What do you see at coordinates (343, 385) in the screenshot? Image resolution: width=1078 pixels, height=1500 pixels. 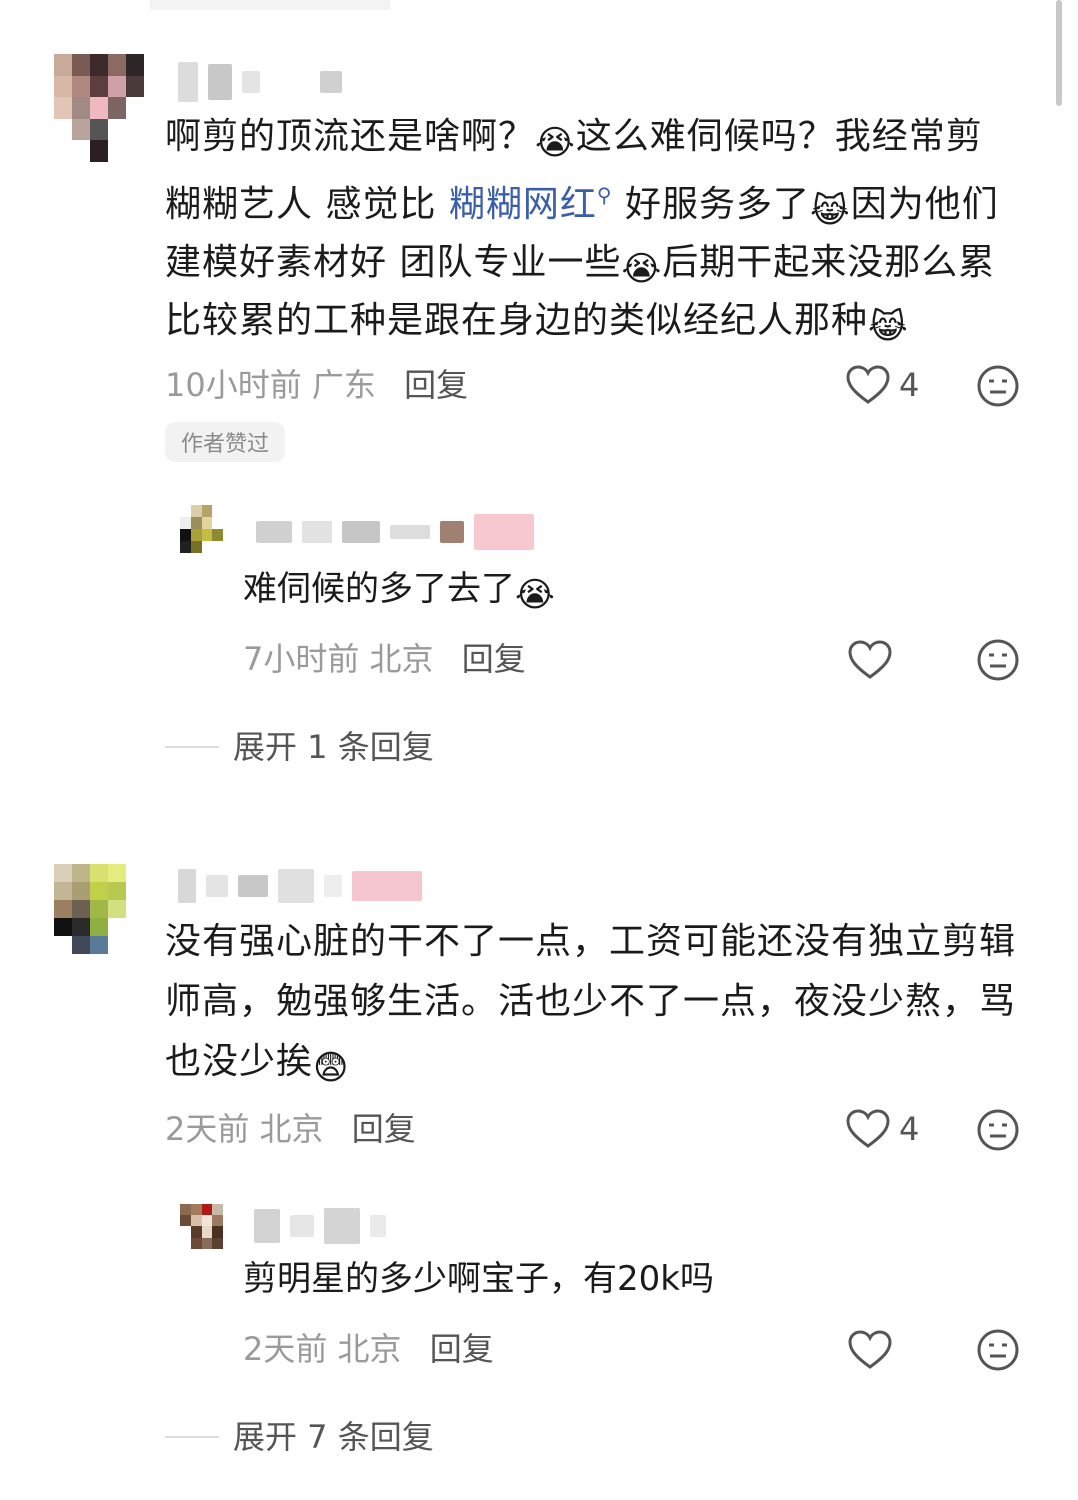 I see `location: 广东` at bounding box center [343, 385].